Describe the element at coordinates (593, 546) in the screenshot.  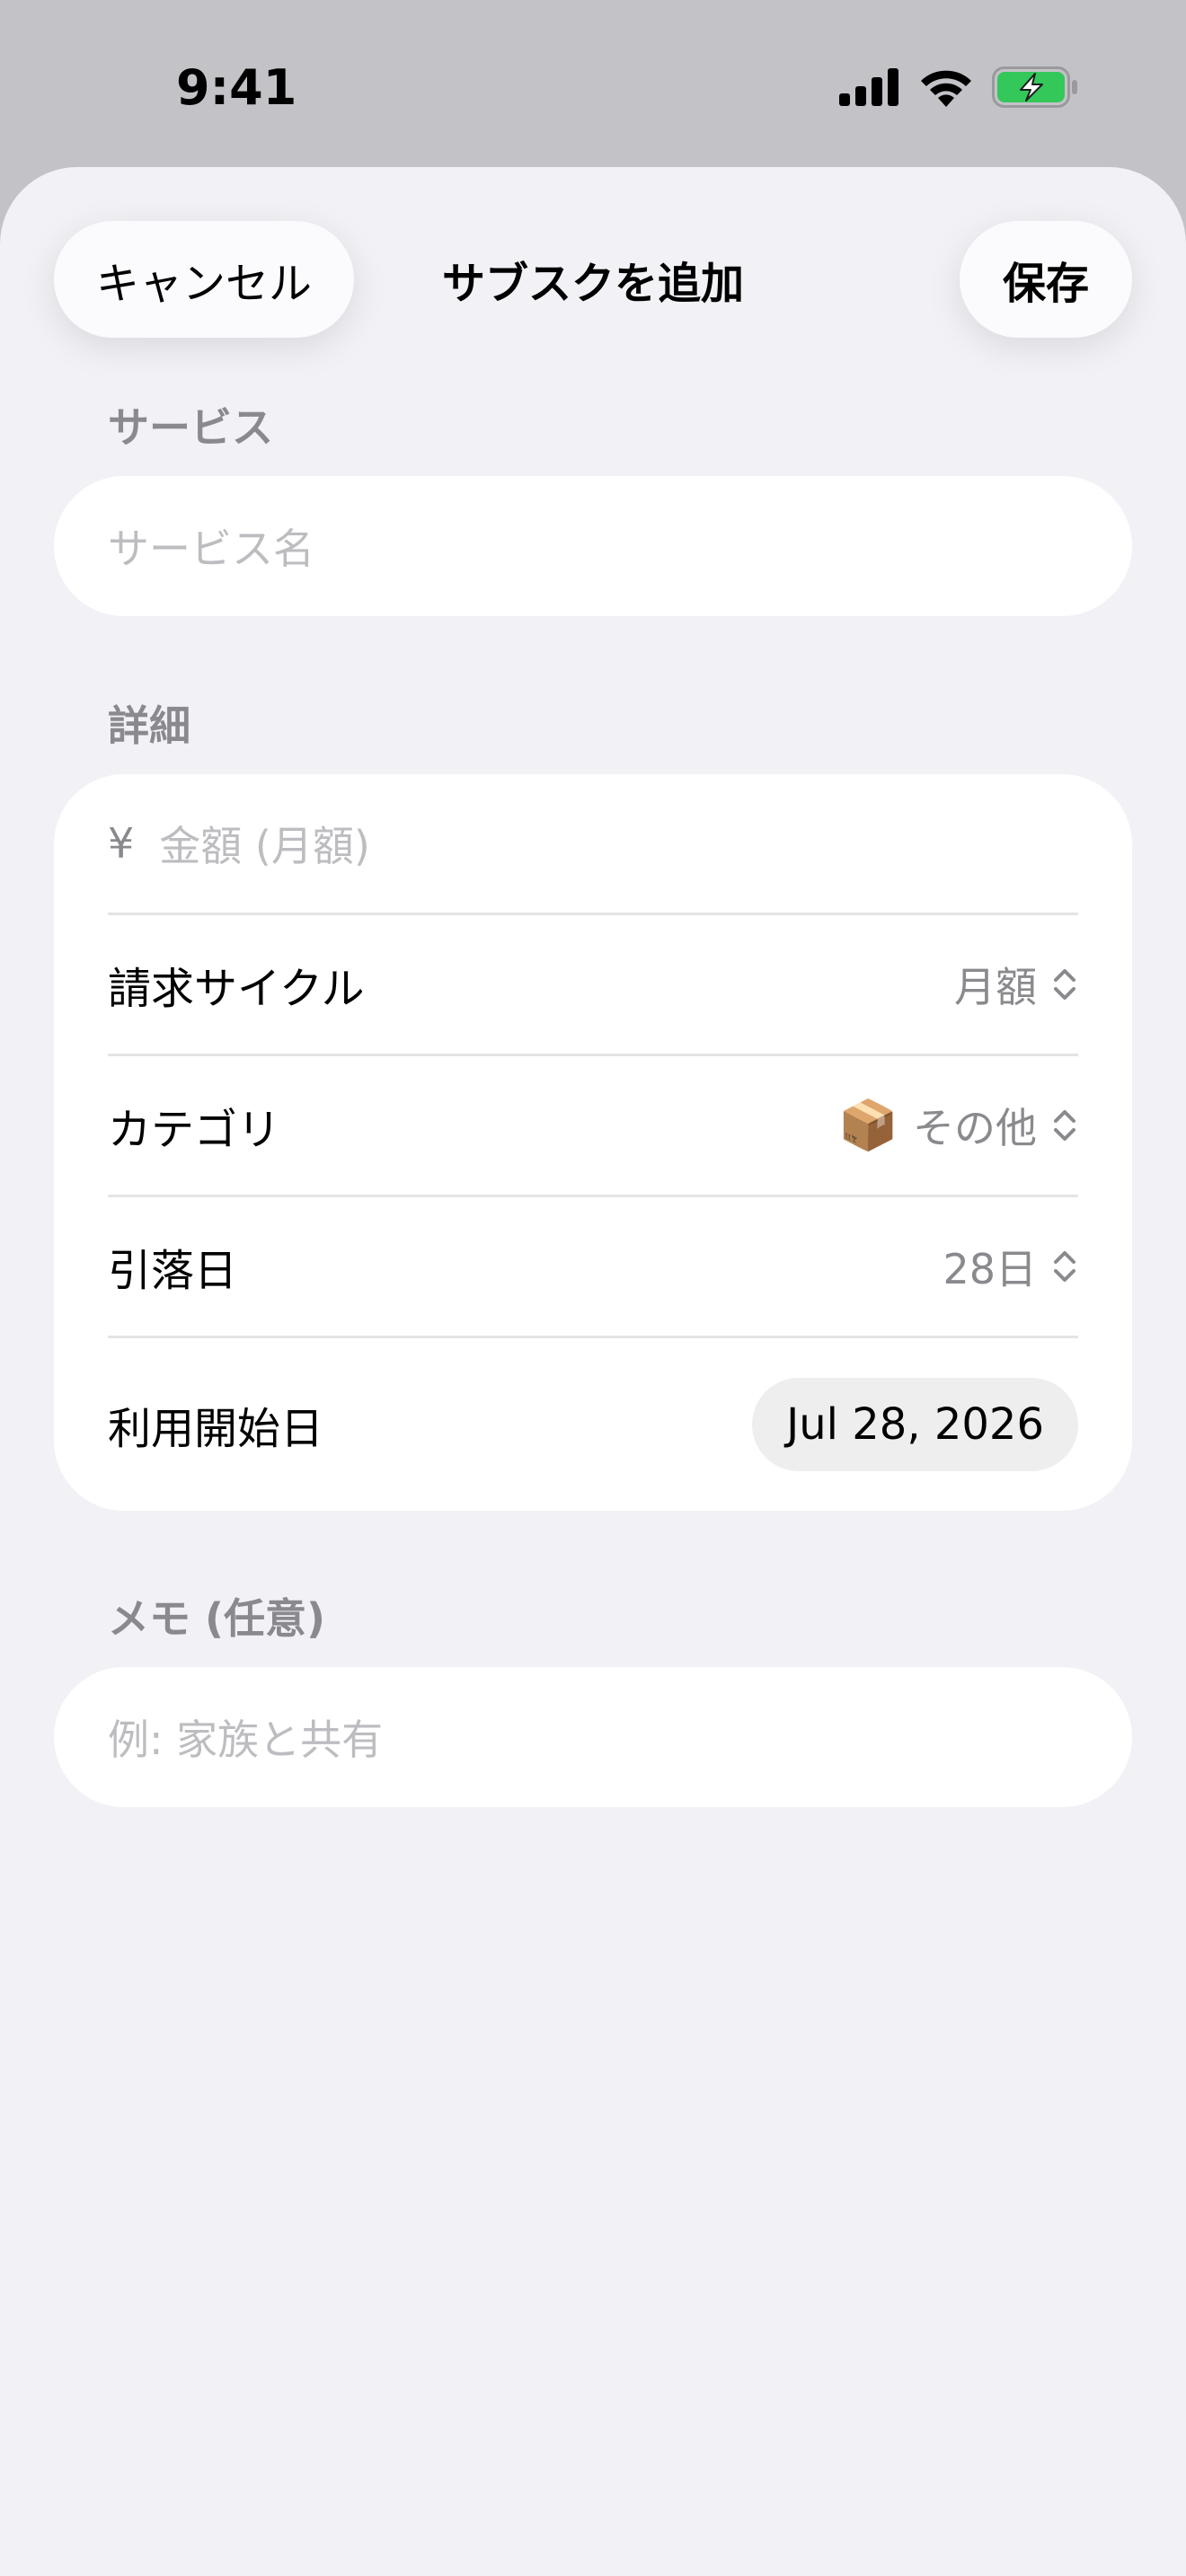
I see `service-name-input: サービス名` at that location.